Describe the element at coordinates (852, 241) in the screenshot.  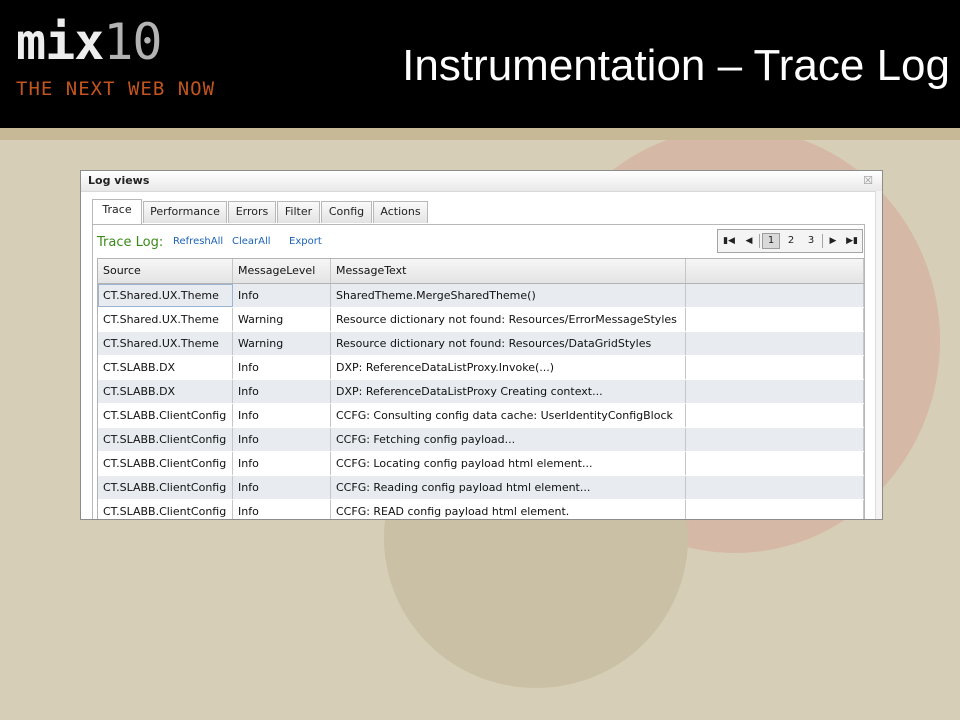
I see `last-page-icon: ▶▮` at that location.